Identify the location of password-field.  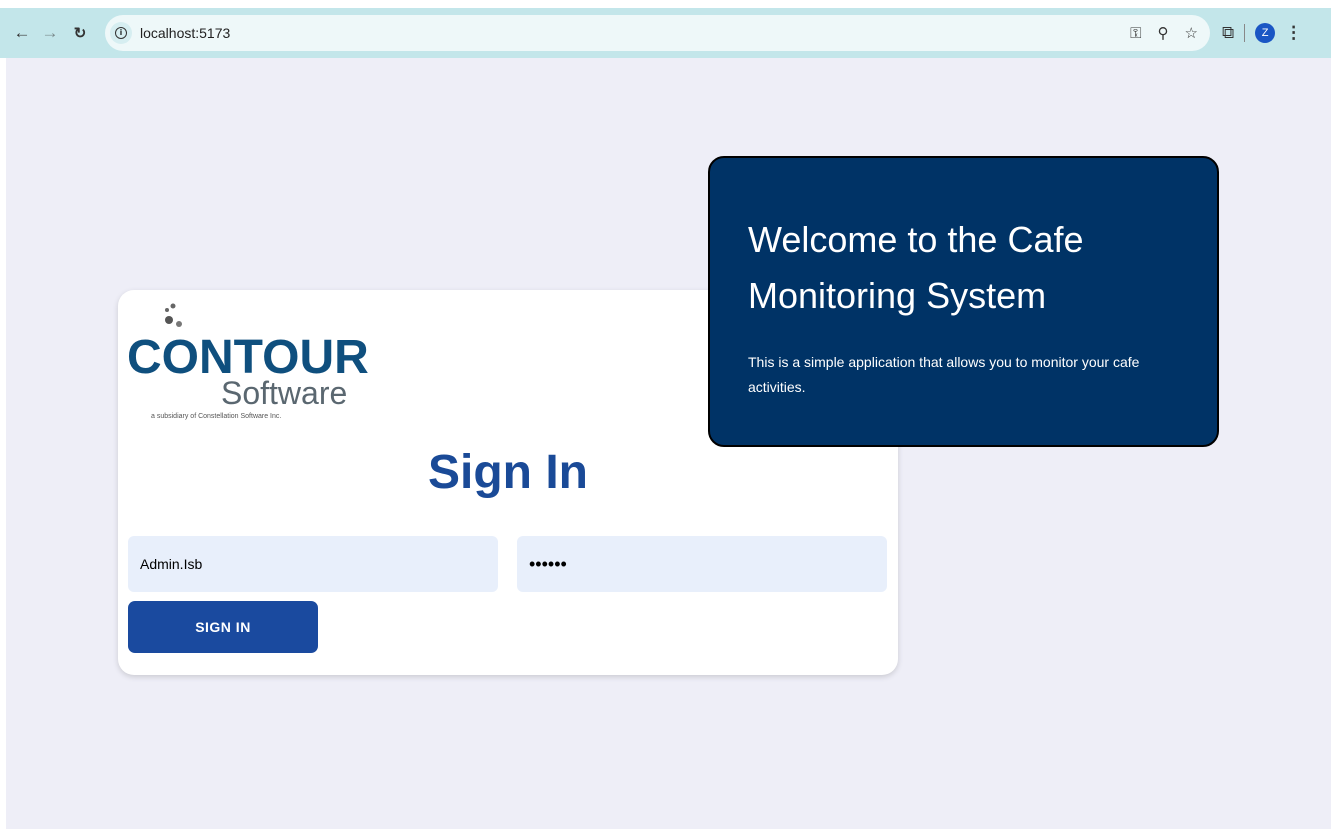
(702, 564).